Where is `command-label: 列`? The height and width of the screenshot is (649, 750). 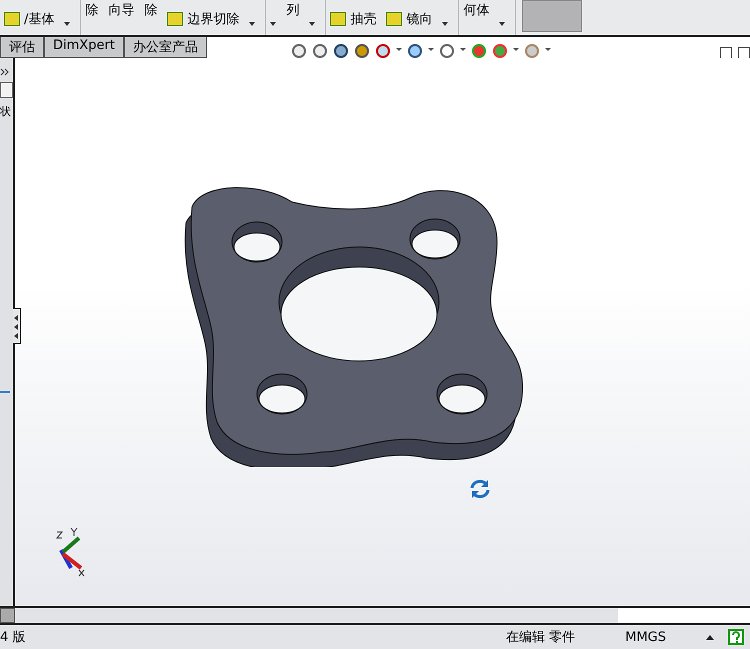 command-label: 列 is located at coordinates (293, 10).